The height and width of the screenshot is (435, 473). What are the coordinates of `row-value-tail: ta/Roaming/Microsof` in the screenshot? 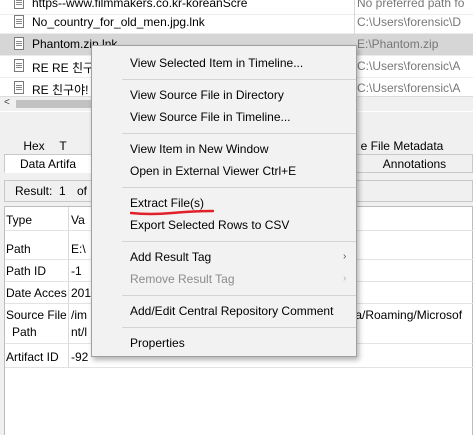 It's located at (407, 315).